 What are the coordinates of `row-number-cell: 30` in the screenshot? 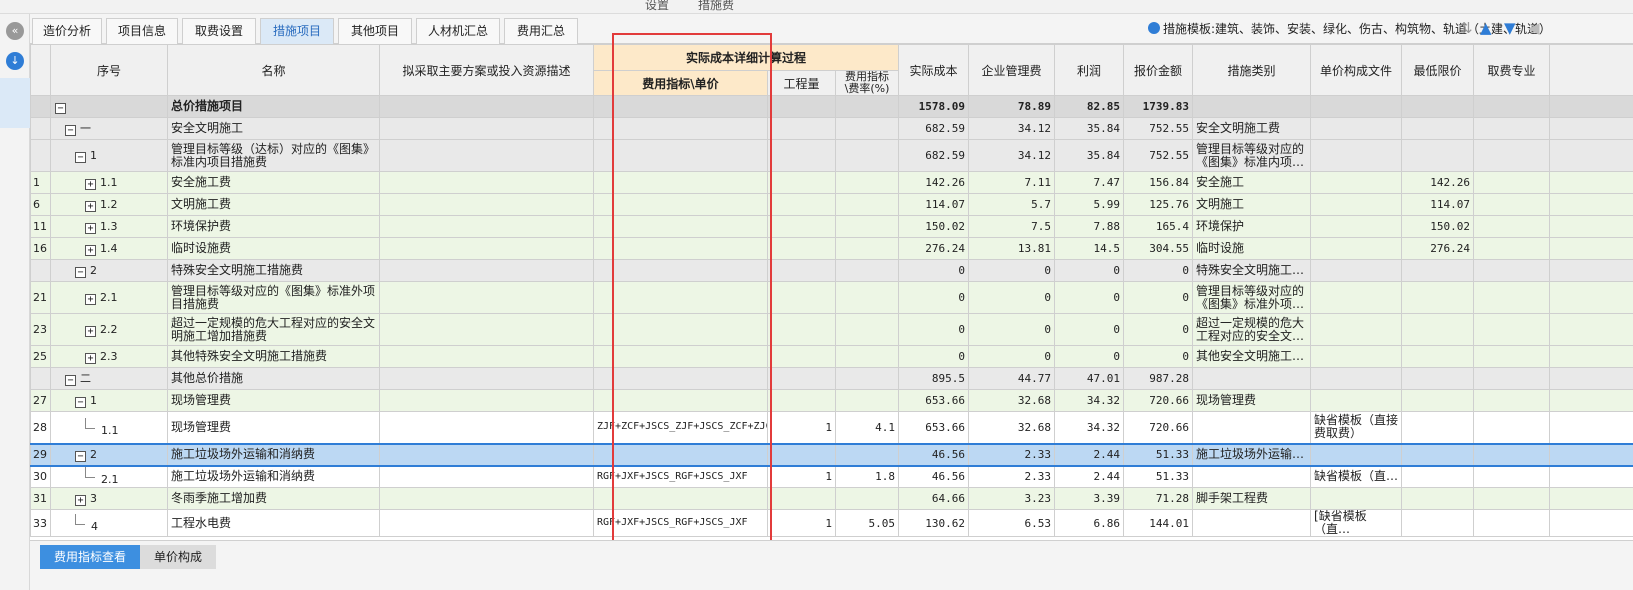 It's located at (40, 476).